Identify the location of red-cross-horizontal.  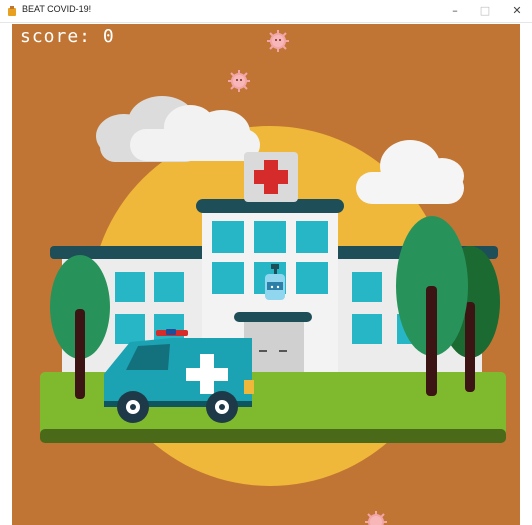
(271, 177).